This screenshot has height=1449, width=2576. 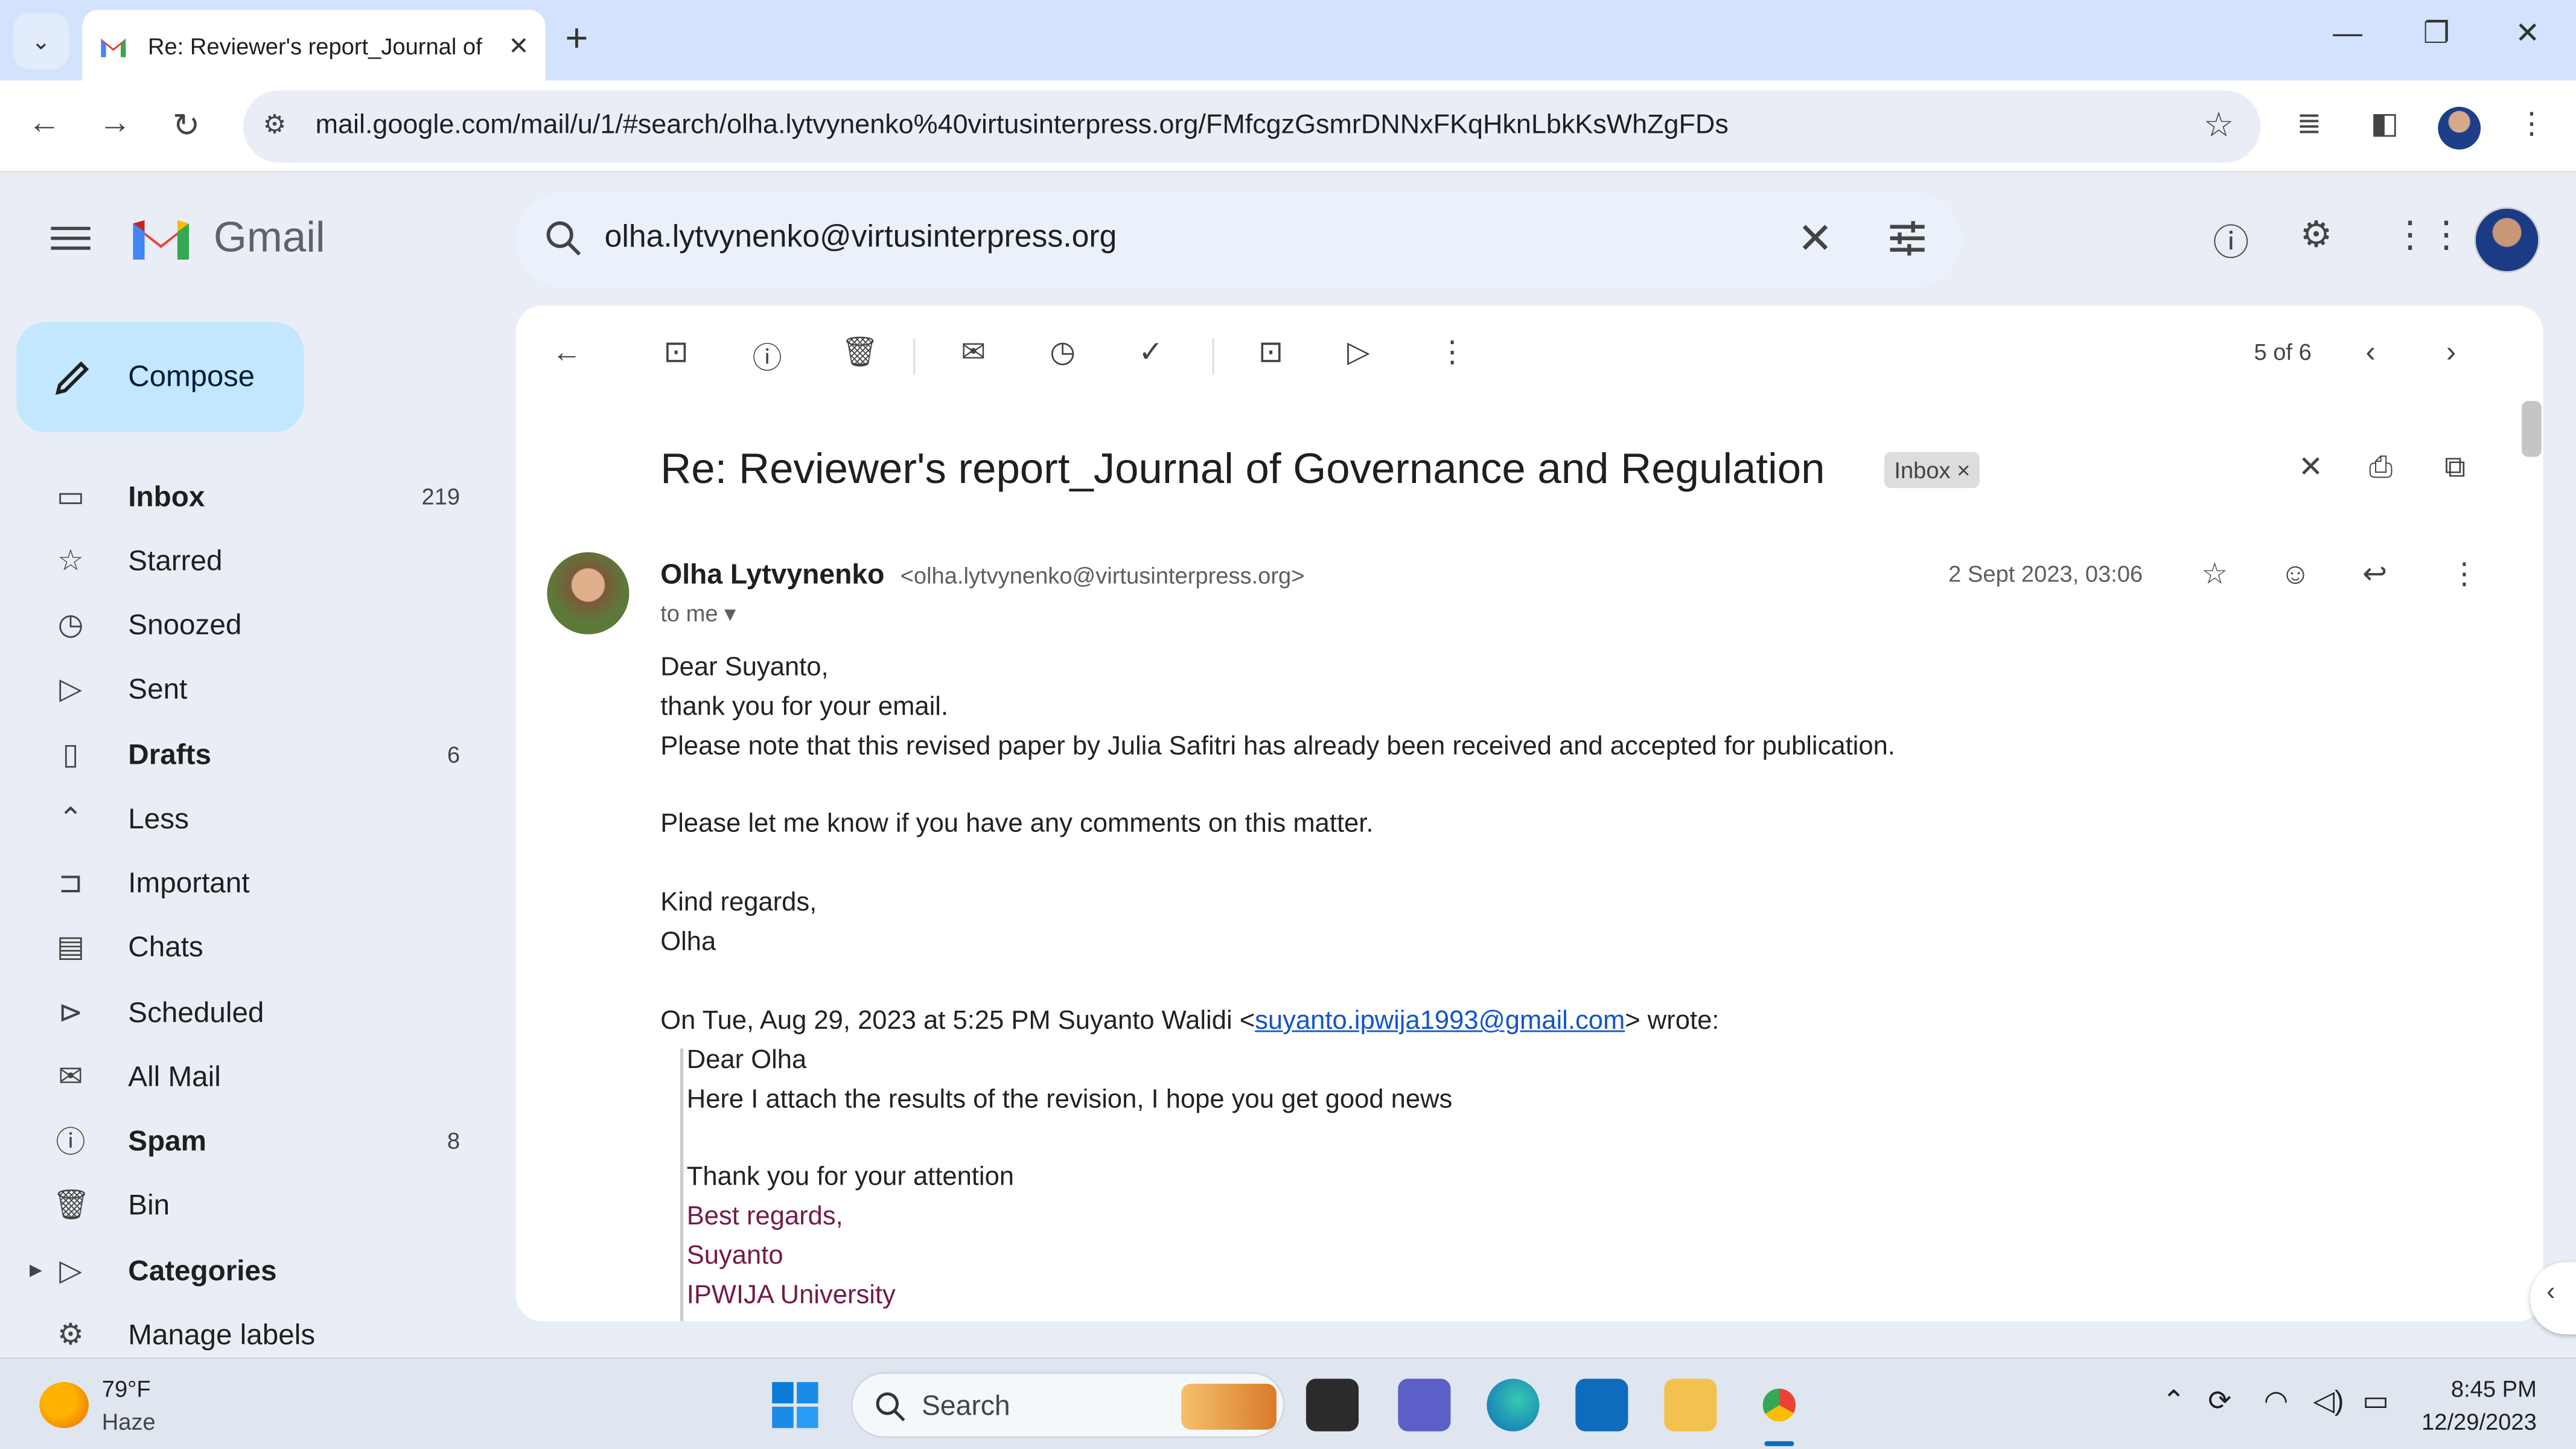 What do you see at coordinates (567, 352) in the screenshot?
I see `back-to-search-icon: ←` at bounding box center [567, 352].